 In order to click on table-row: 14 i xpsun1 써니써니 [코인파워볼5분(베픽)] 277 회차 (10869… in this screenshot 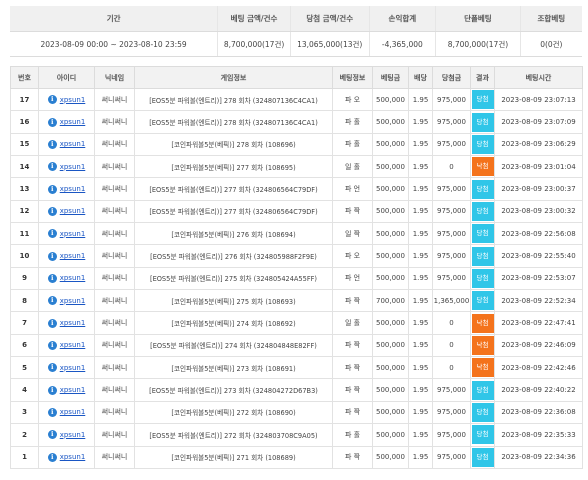, I will do `click(296, 167)`.